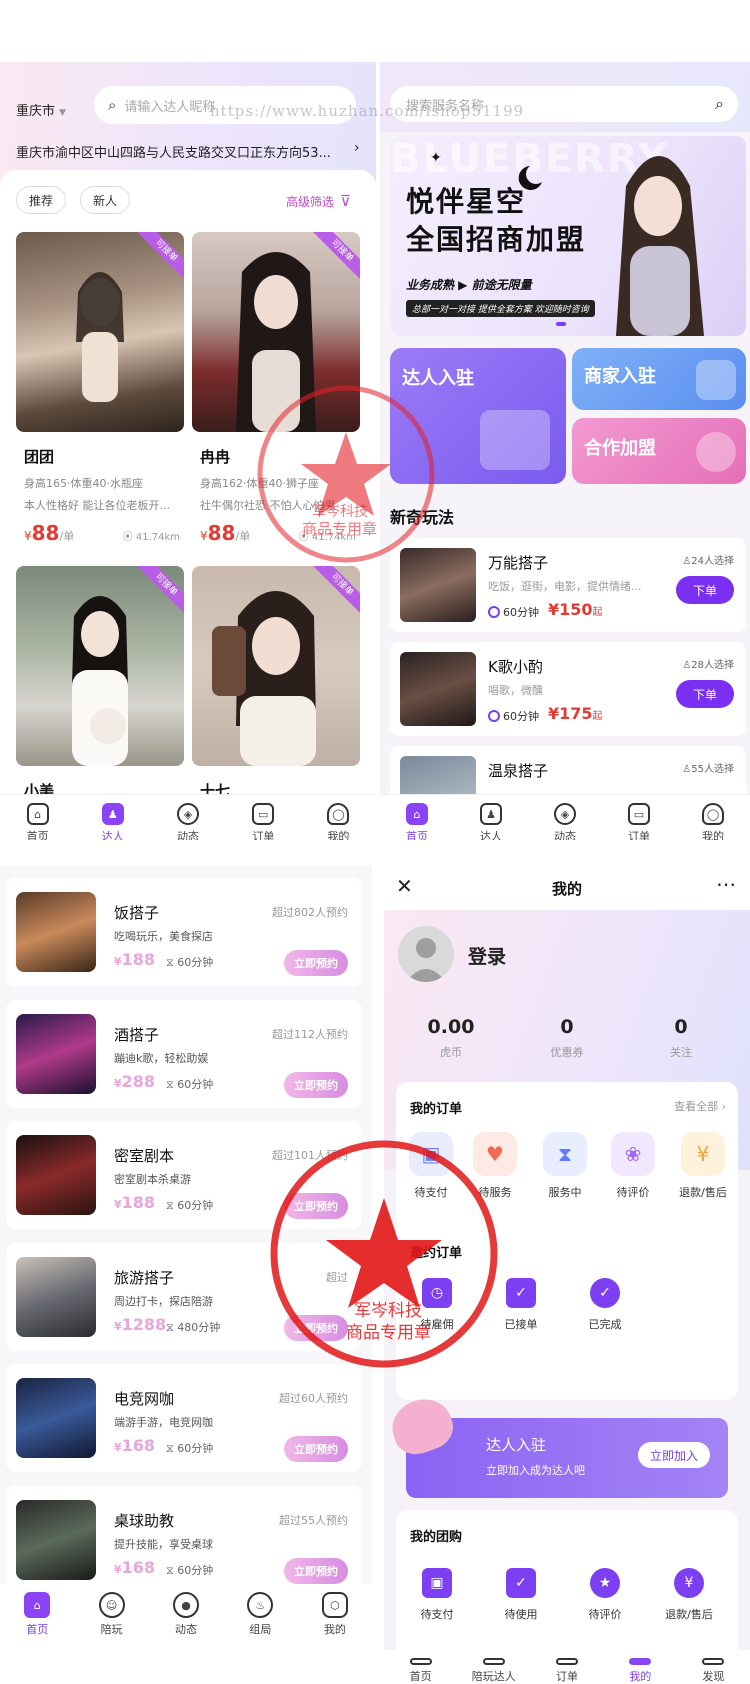 The image size is (750, 1684). What do you see at coordinates (640, 1661) in the screenshot?
I see `profile-icon` at bounding box center [640, 1661].